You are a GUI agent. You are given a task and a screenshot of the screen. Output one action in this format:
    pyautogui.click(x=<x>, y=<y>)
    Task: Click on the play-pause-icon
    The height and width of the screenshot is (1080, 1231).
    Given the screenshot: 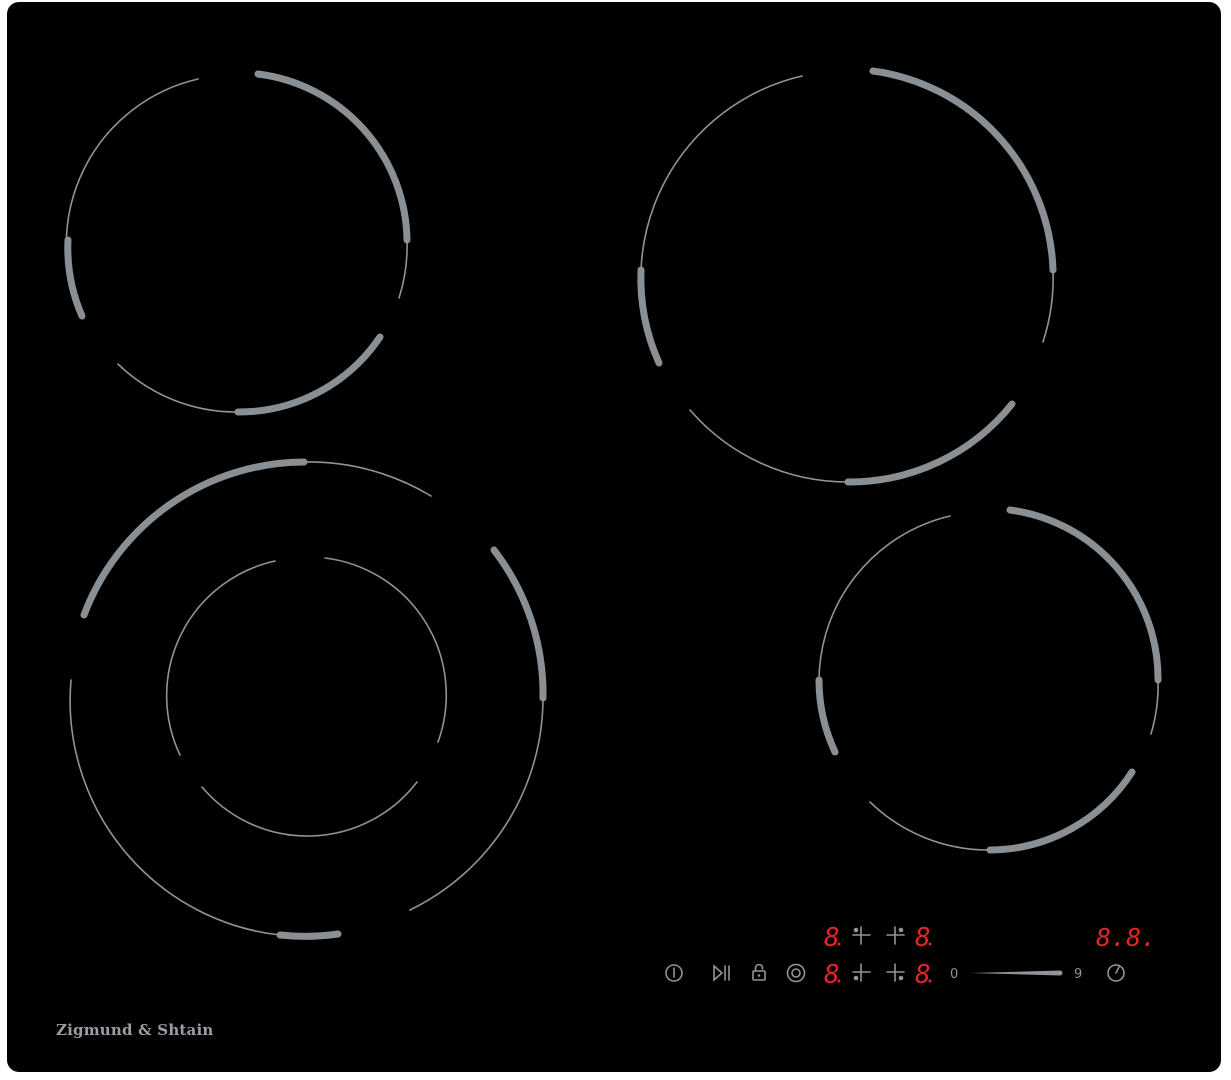 What is the action you would take?
    pyautogui.click(x=718, y=973)
    